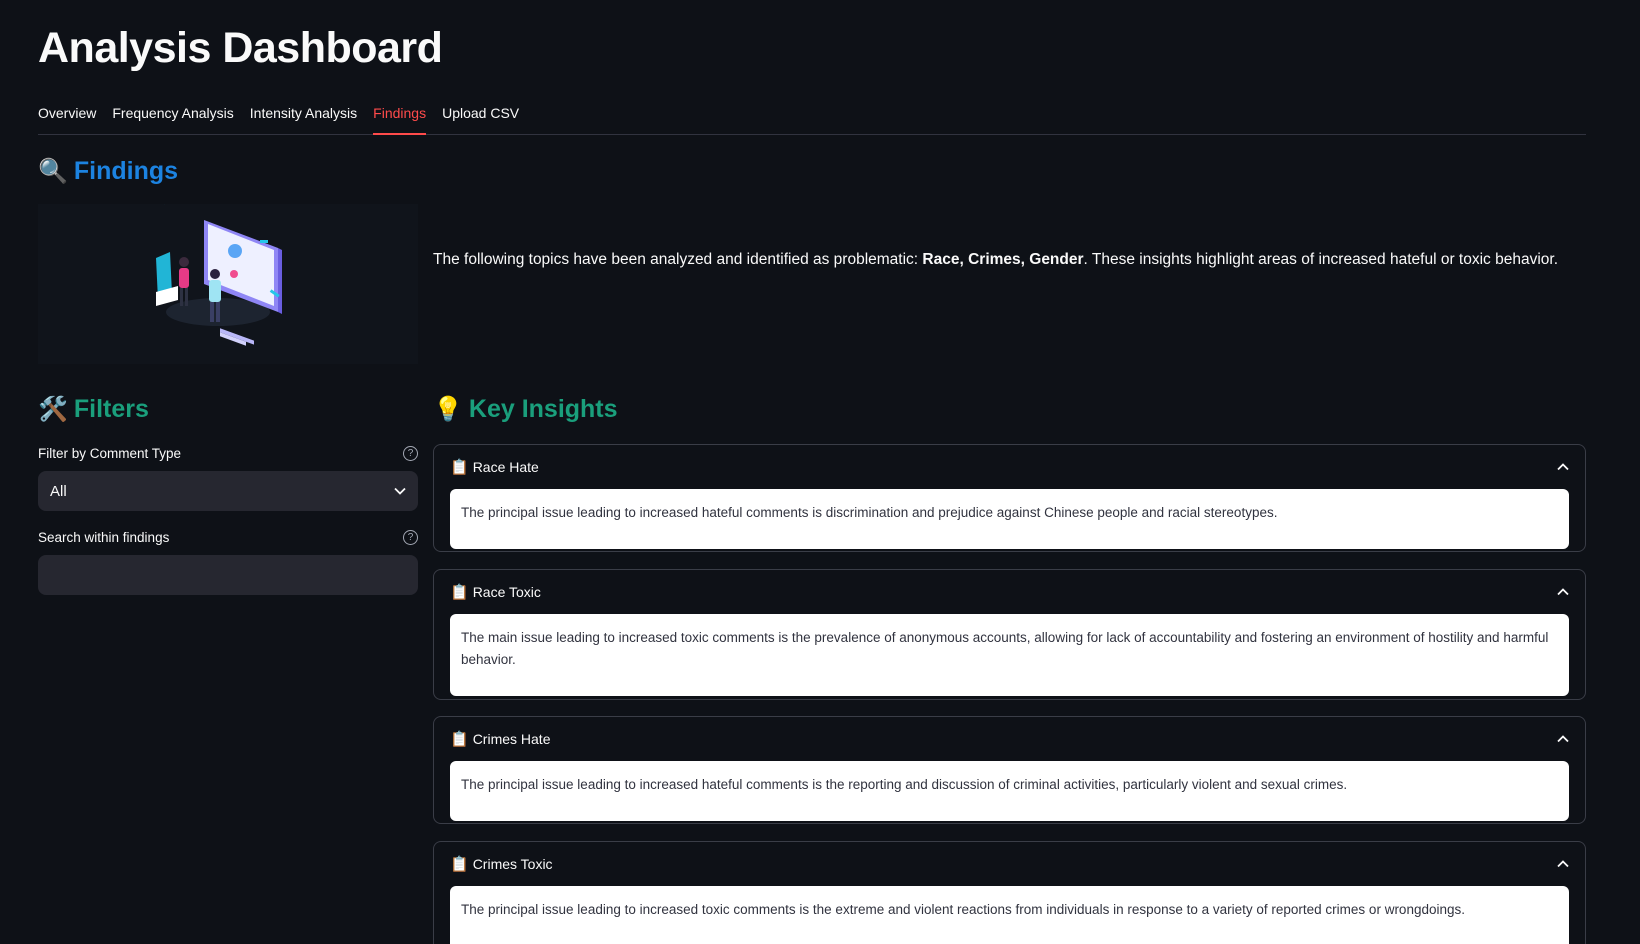 This screenshot has height=944, width=1640. Describe the element at coordinates (110, 453) in the screenshot. I see `comment-type-label: Filter by Comment Type` at that location.